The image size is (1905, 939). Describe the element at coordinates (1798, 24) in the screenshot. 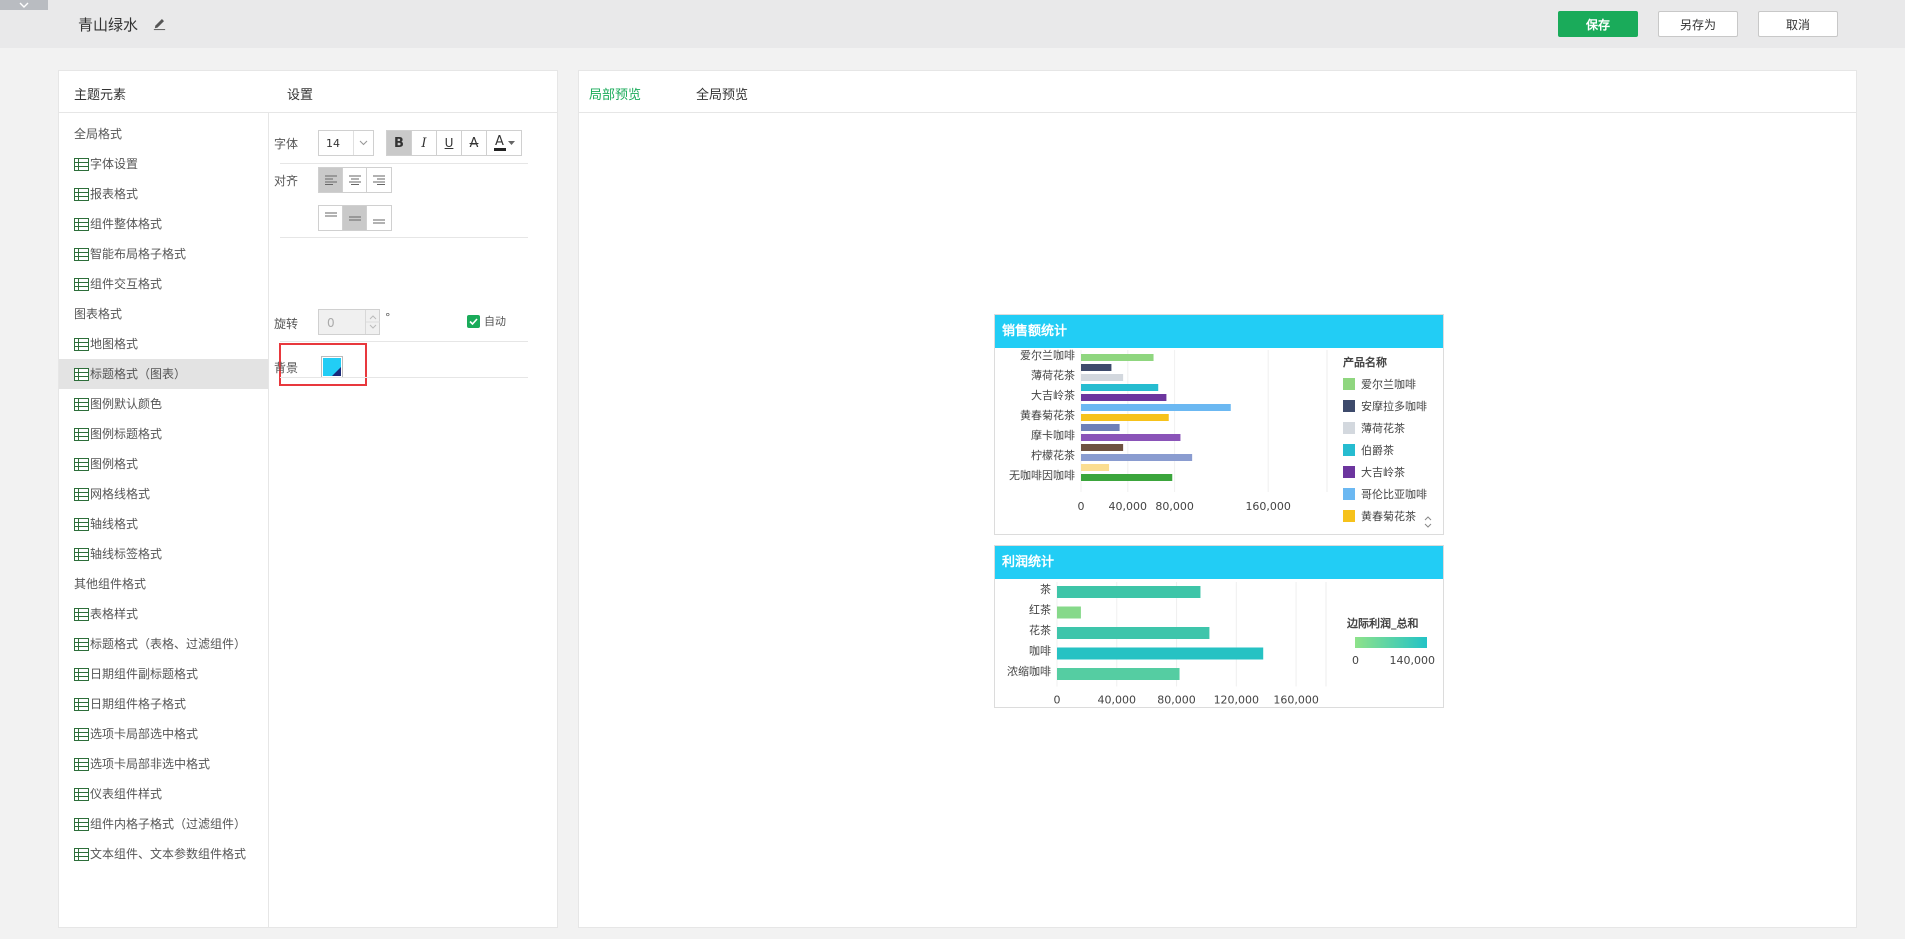

I see `cancel-button: 取消` at that location.